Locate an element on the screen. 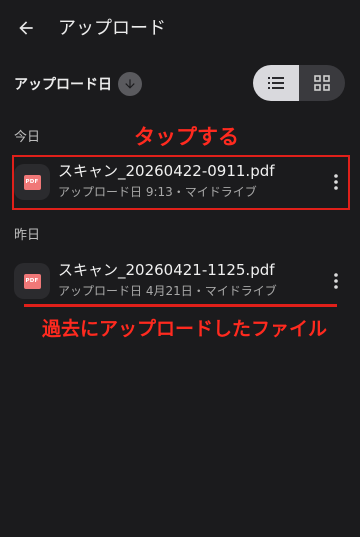 This screenshot has height=537, width=360. list-view-button is located at coordinates (276, 83).